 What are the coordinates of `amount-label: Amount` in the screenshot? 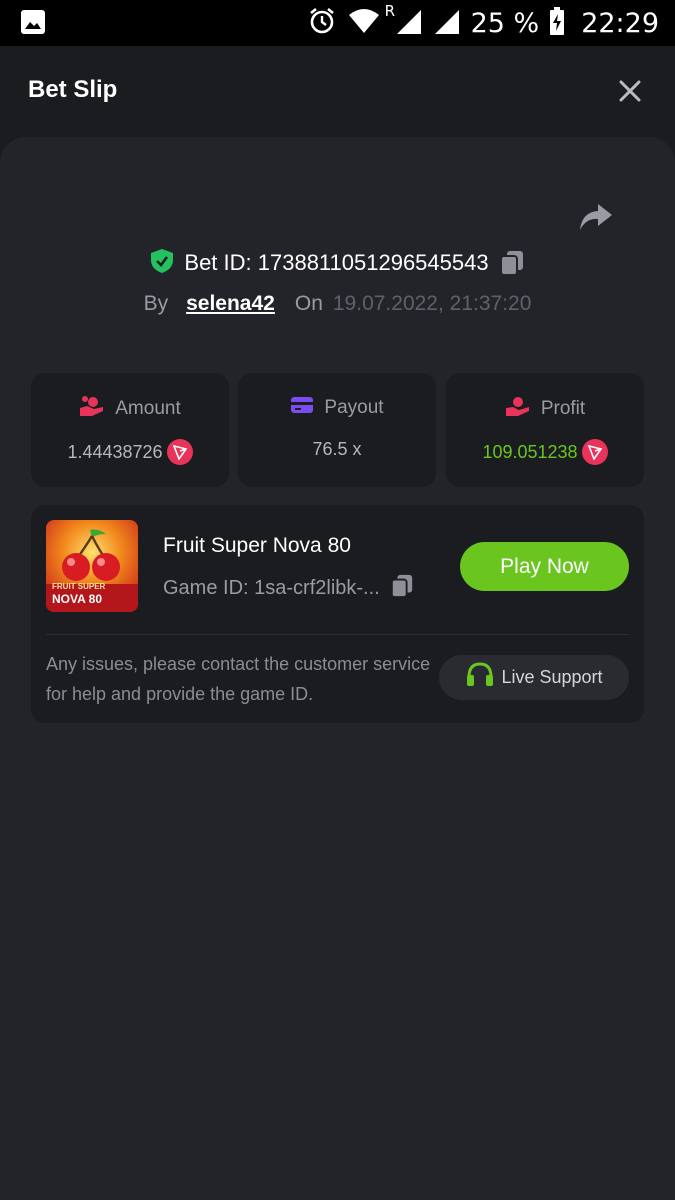 It's located at (148, 408).